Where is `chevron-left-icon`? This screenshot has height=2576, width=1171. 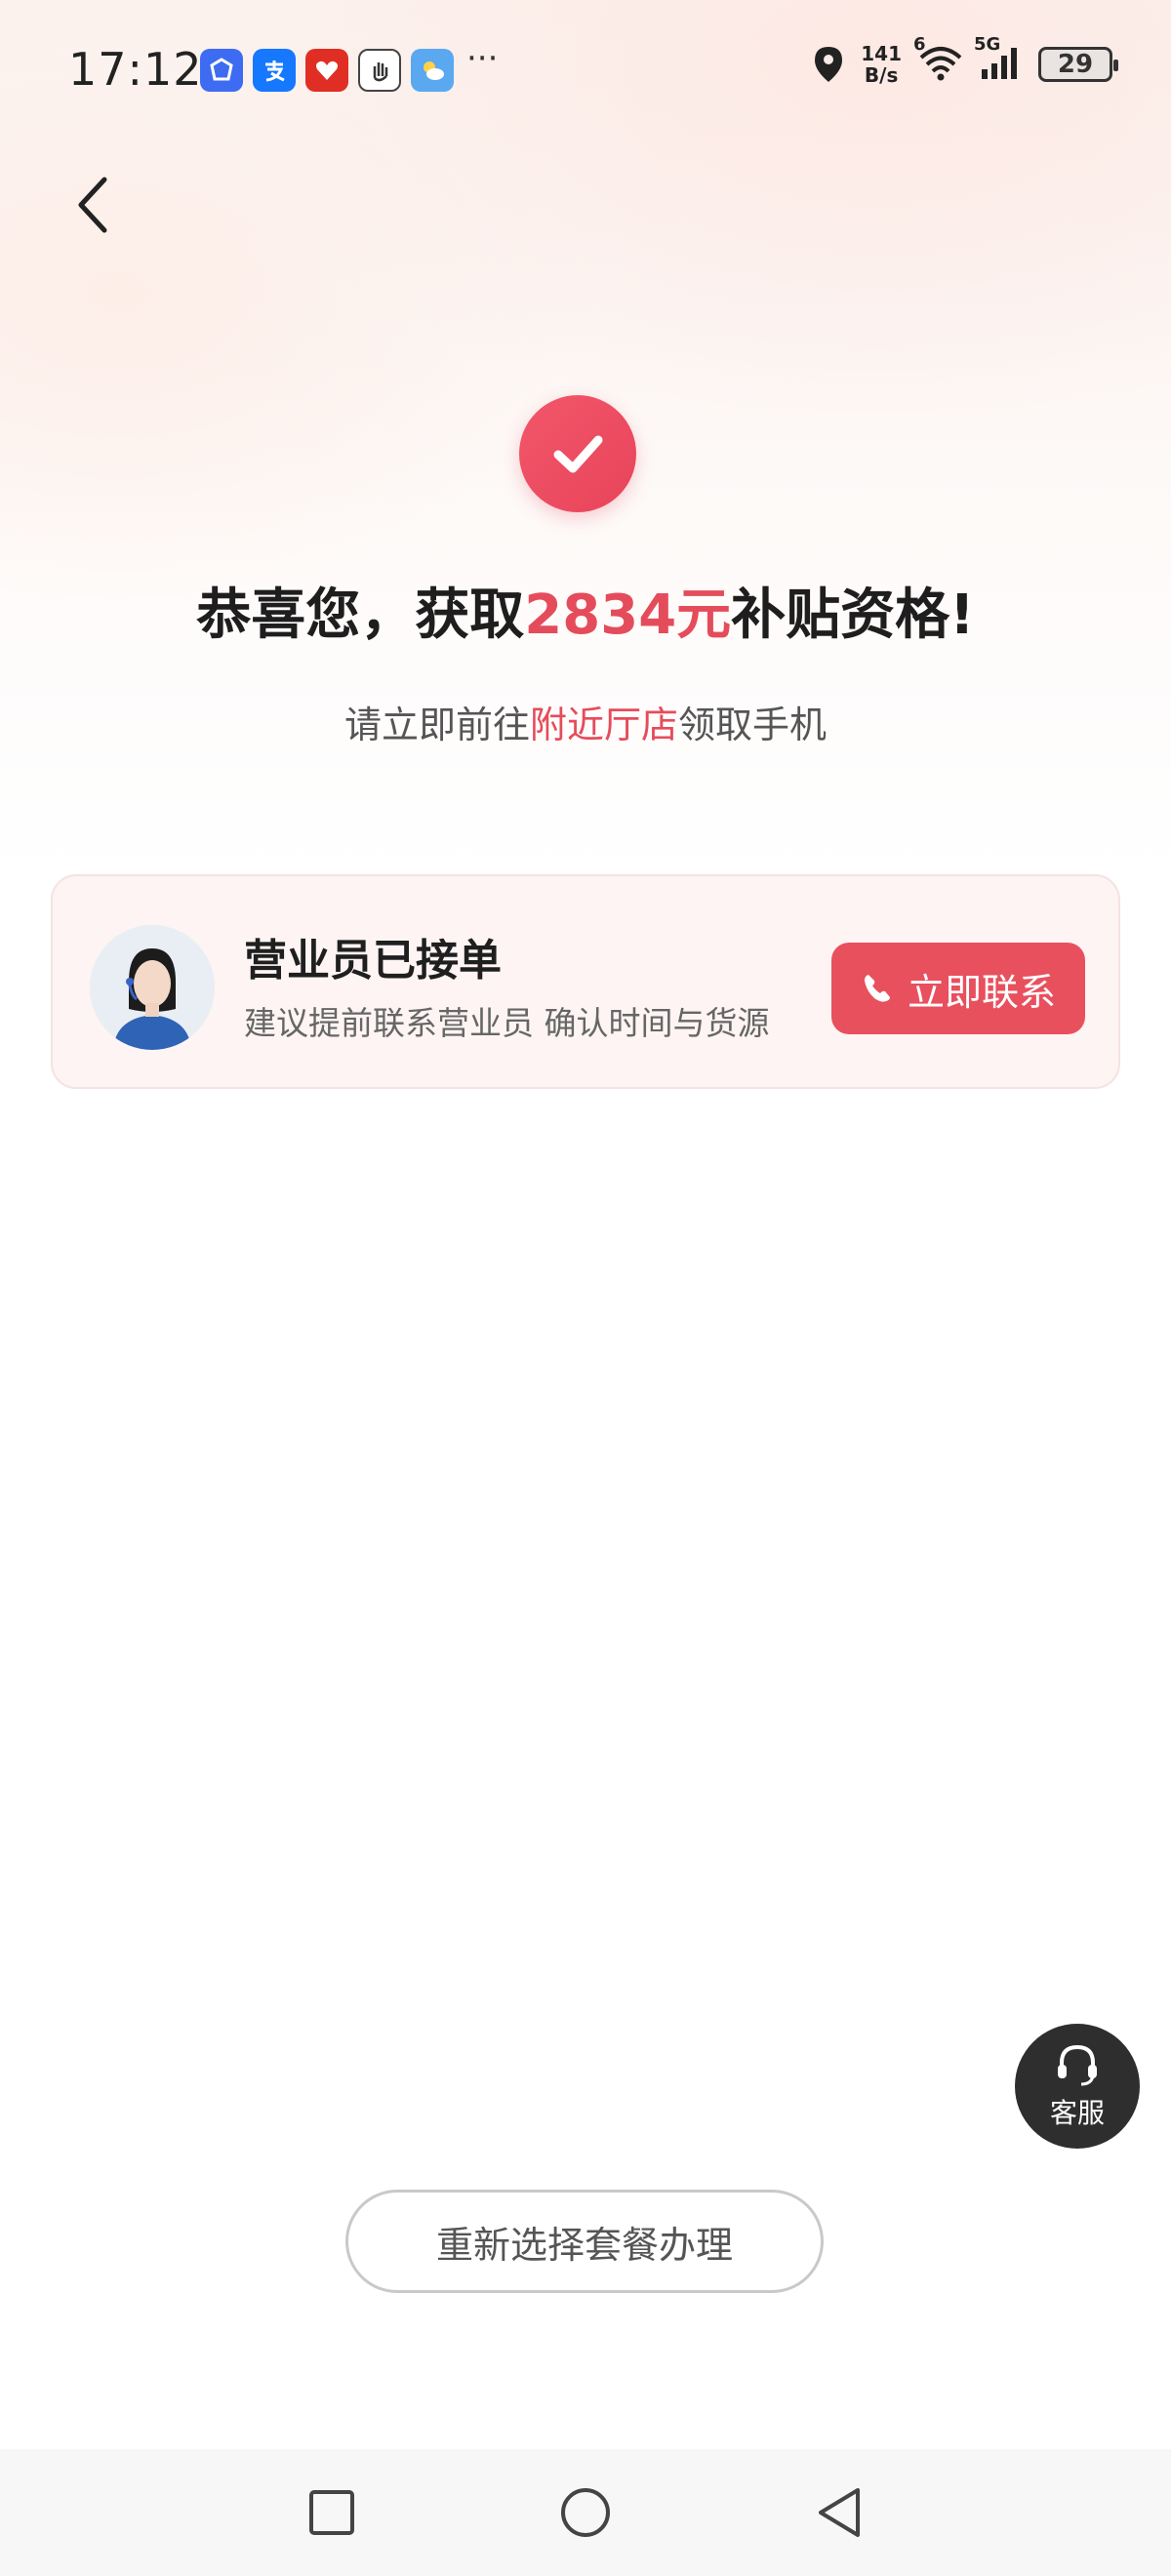
chevron-left-icon is located at coordinates (92, 205).